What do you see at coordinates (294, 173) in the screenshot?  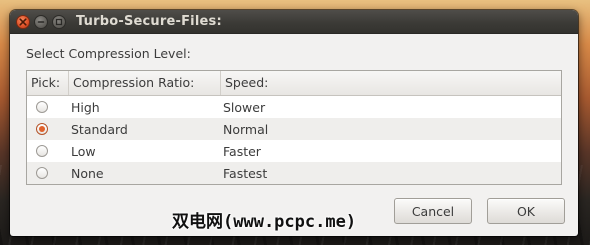 I see `list-row-none: None Fastest` at bounding box center [294, 173].